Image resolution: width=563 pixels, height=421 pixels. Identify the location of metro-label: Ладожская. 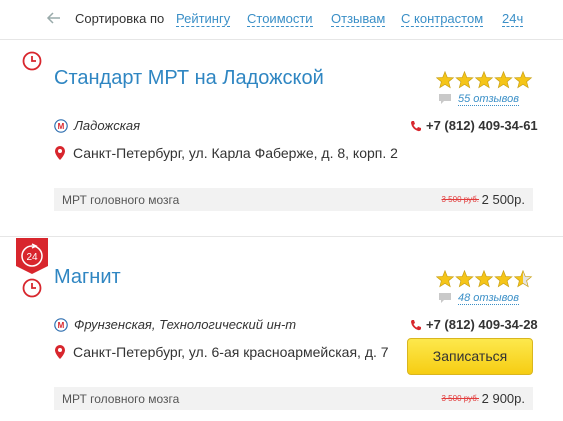
(107, 125).